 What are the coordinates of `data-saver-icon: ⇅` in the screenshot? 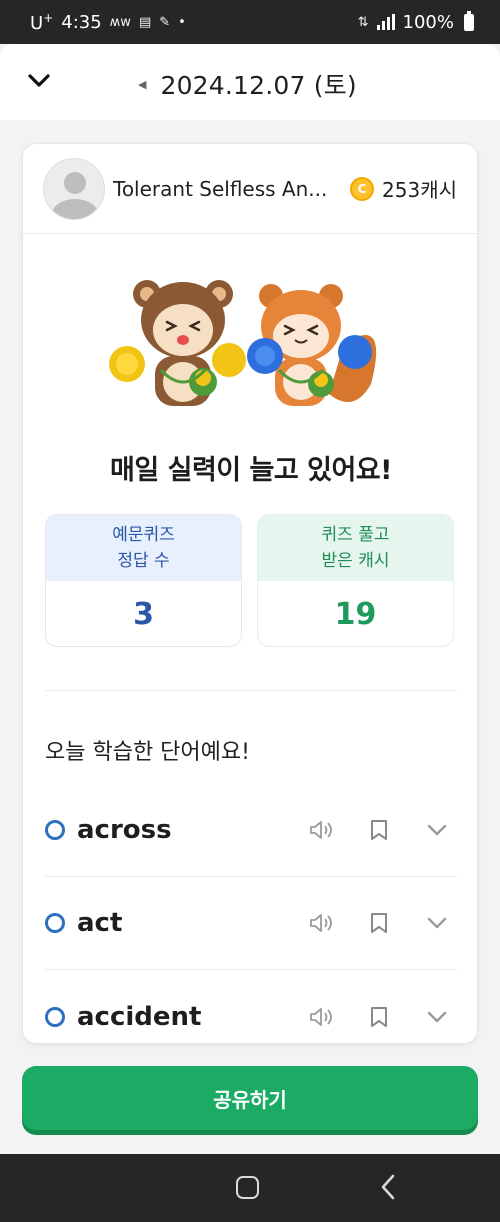 It's located at (363, 22).